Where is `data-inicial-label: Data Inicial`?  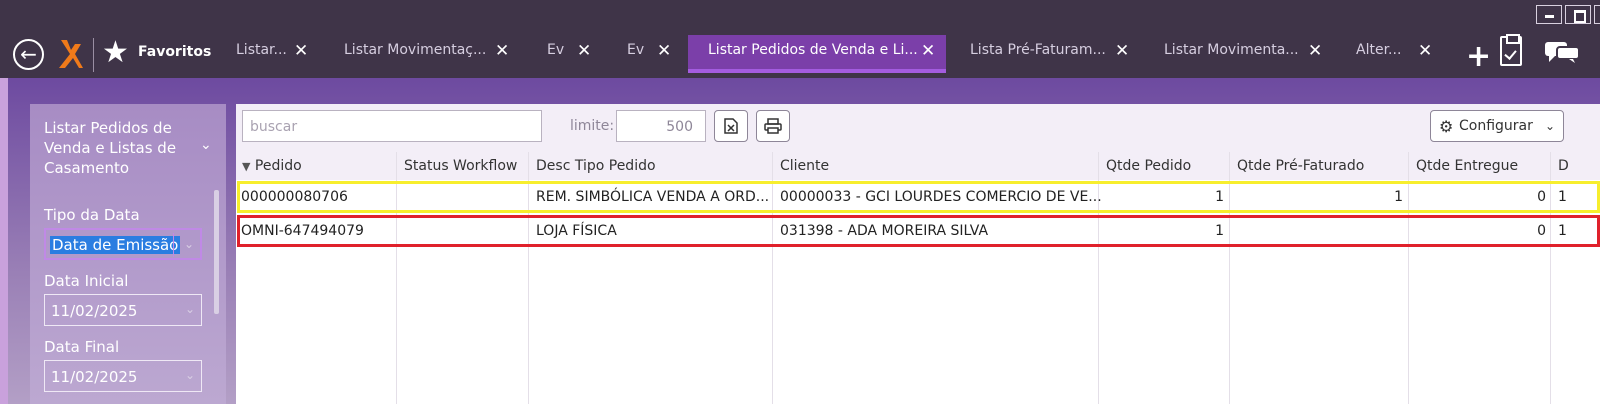 data-inicial-label: Data Inicial is located at coordinates (86, 281).